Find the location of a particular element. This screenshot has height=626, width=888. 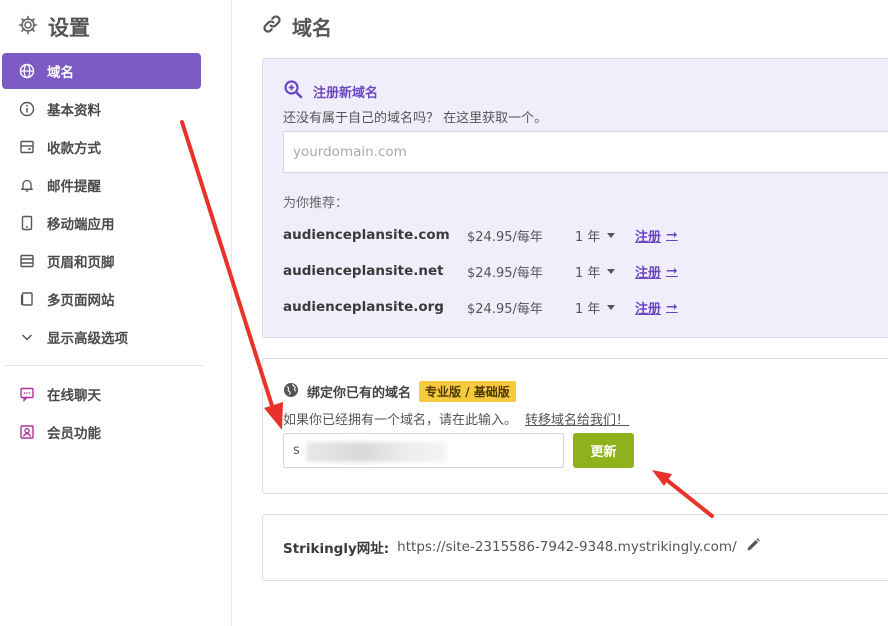

sidebar-divider is located at coordinates (104, 365).